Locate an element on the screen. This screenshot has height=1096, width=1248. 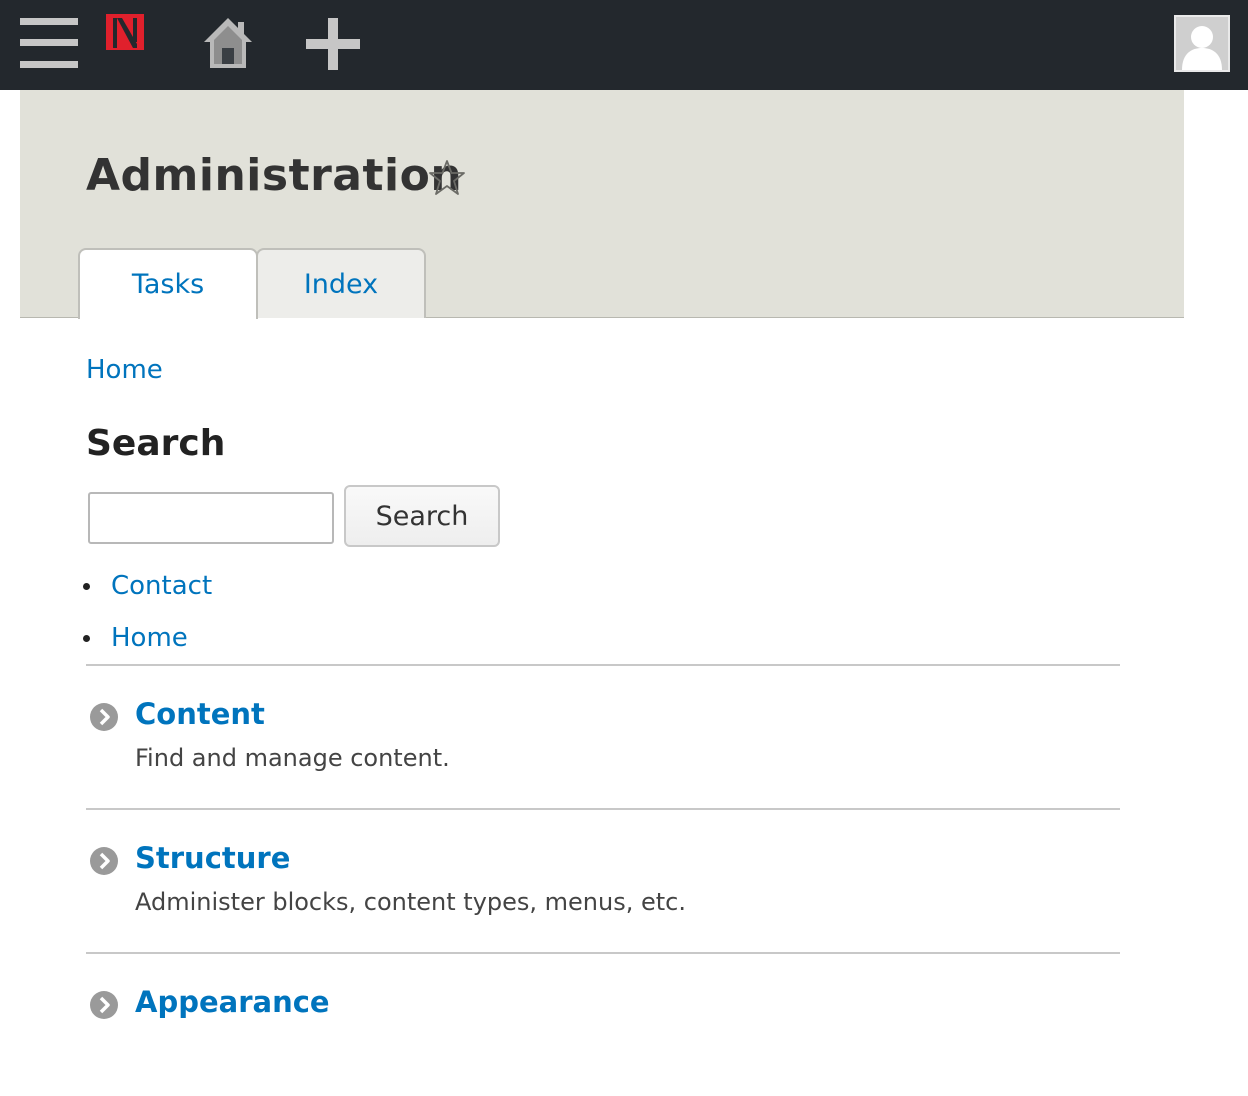
search-button: Search is located at coordinates (422, 516).